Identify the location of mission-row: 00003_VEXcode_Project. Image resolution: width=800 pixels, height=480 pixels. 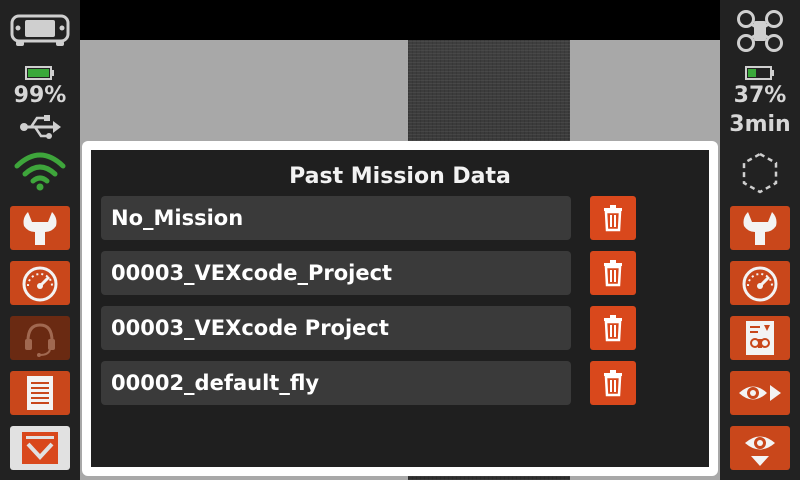
(336, 273).